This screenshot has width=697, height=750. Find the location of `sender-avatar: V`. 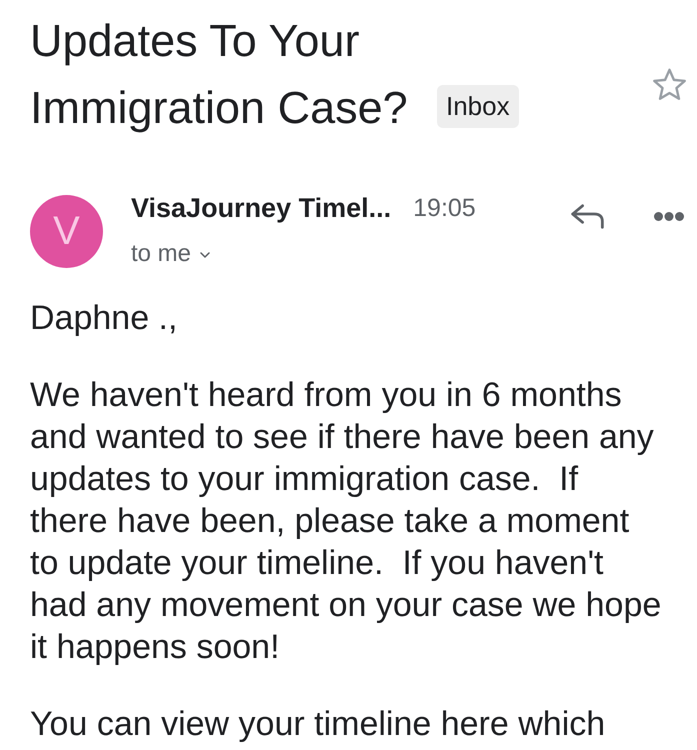

sender-avatar: V is located at coordinates (66, 231).